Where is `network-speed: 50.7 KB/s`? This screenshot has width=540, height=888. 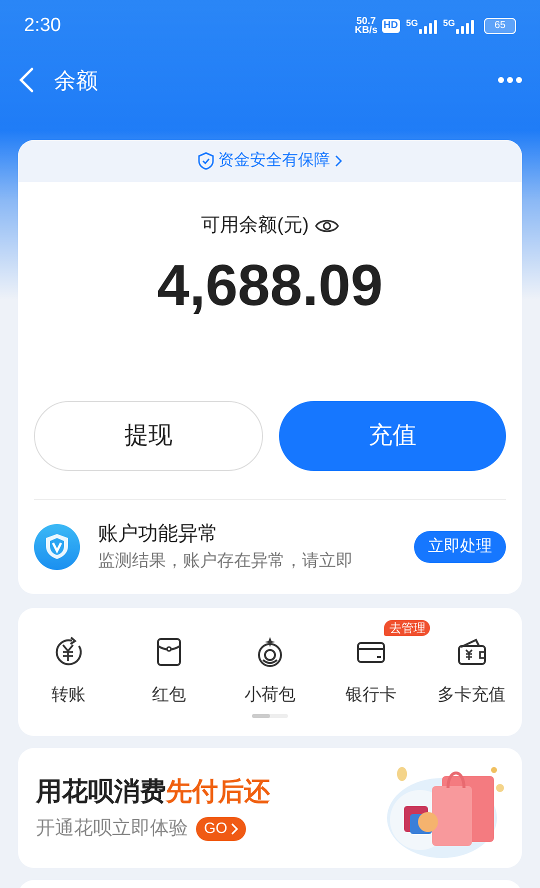
network-speed: 50.7 KB/s is located at coordinates (366, 26).